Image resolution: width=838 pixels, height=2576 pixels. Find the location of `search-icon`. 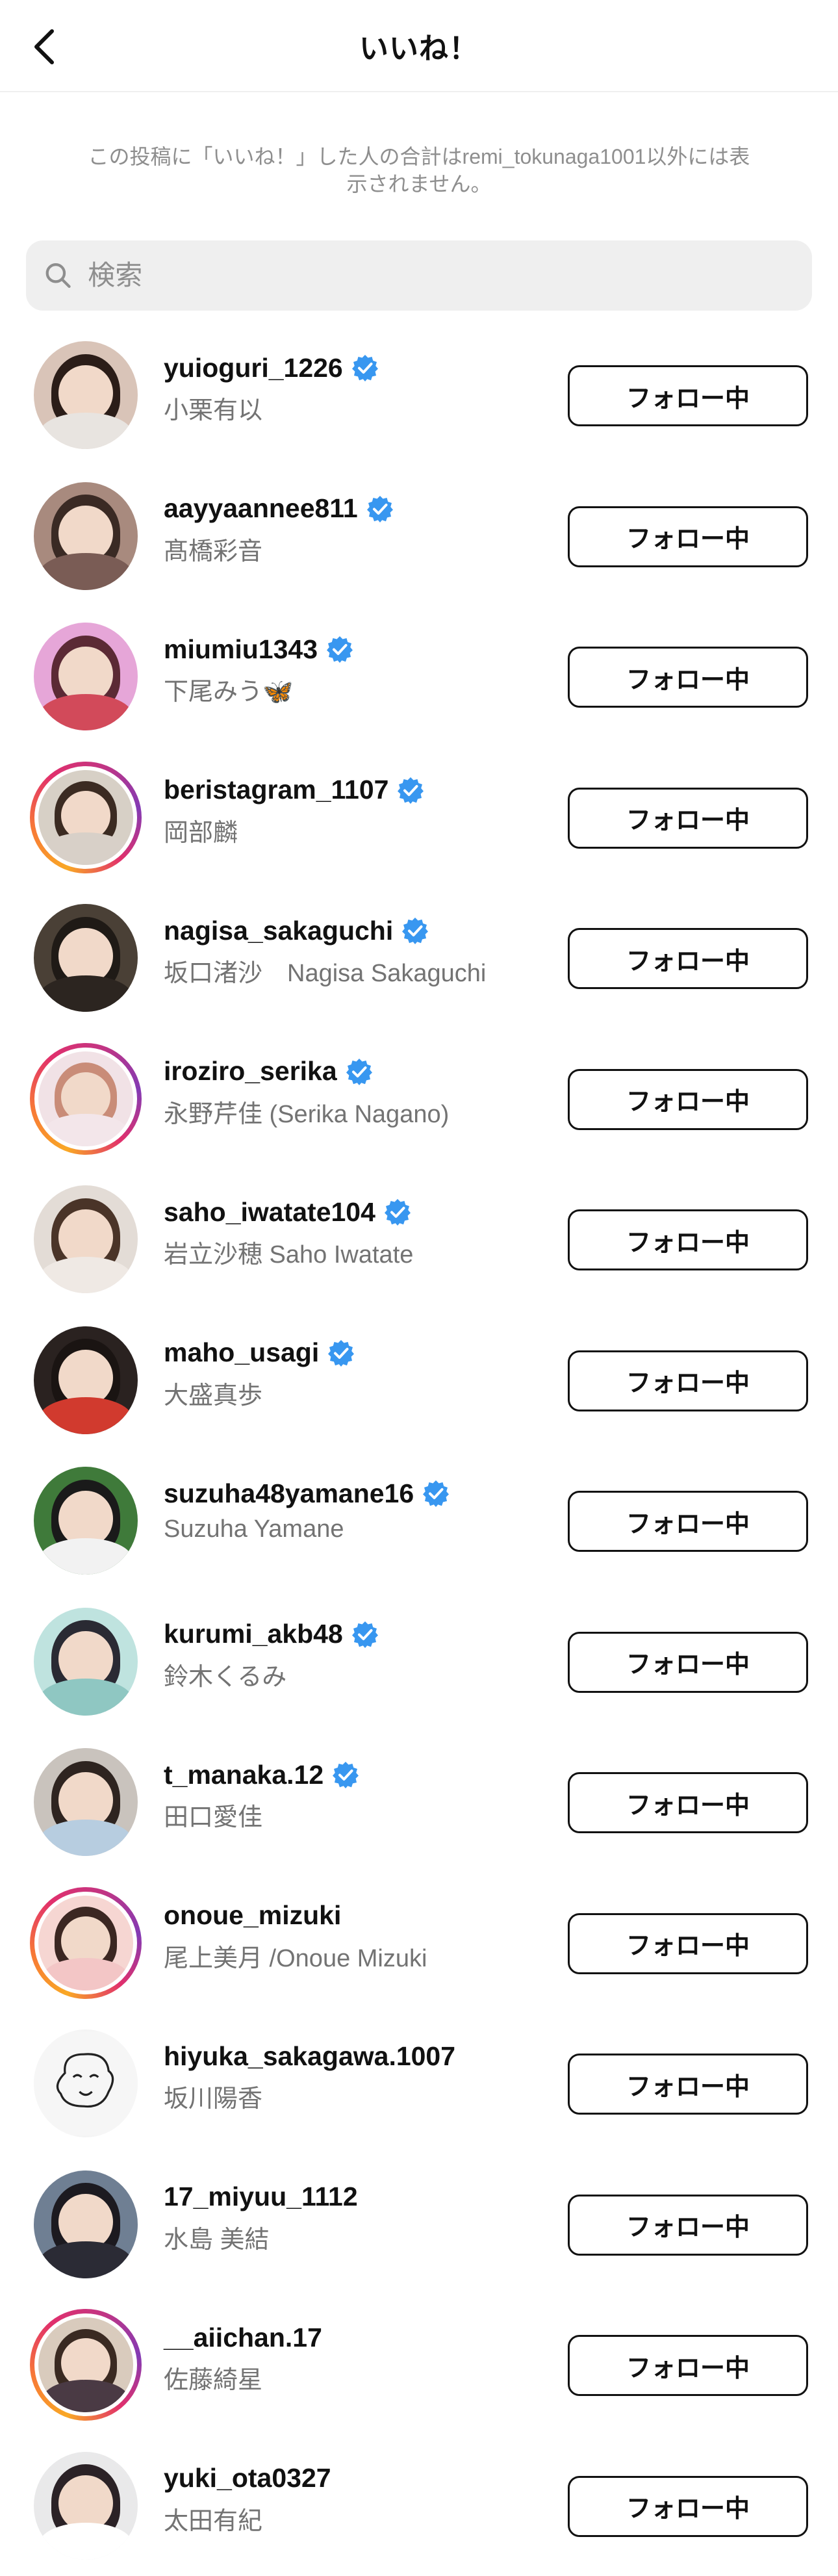

search-icon is located at coordinates (58, 275).